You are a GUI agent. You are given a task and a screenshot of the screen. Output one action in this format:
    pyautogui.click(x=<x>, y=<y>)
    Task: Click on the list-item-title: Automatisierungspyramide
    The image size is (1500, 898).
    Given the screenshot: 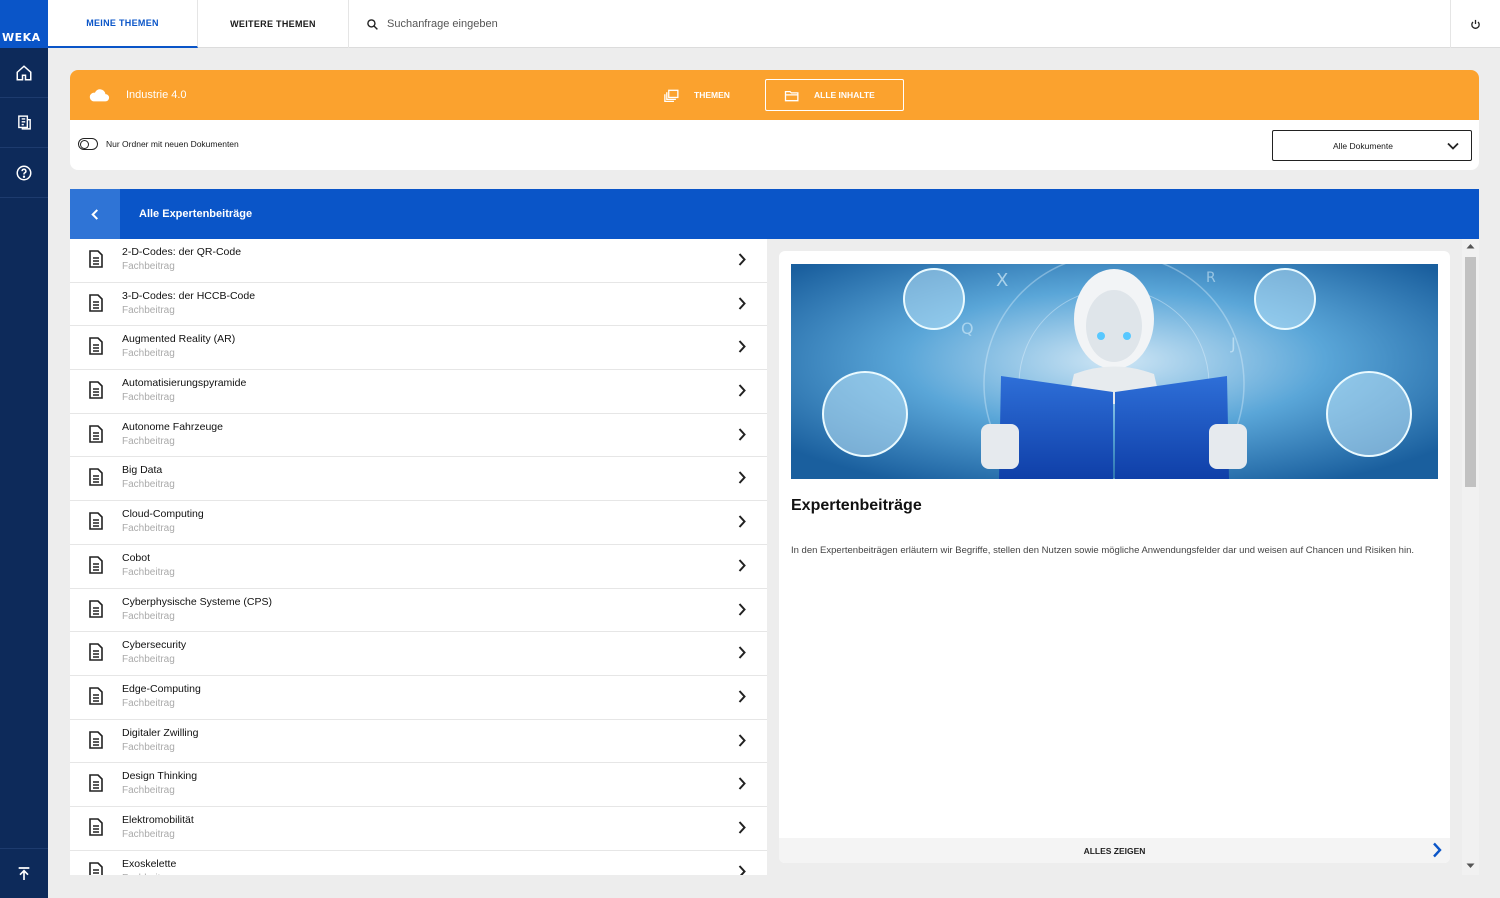 What is the action you would take?
    pyautogui.click(x=184, y=383)
    